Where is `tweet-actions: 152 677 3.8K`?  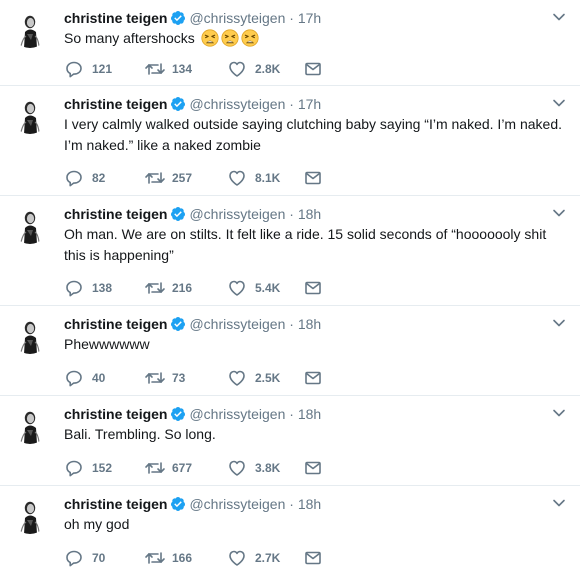
tweet-actions: 152 677 3.8K is located at coordinates (214, 468).